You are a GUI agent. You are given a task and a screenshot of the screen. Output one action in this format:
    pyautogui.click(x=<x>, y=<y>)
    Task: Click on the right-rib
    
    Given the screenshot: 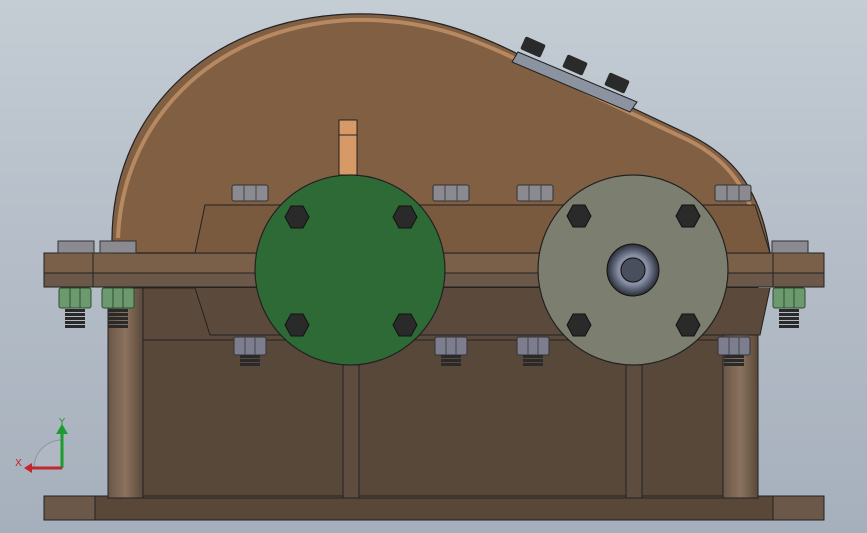 What is the action you would take?
    pyautogui.click(x=634, y=431)
    